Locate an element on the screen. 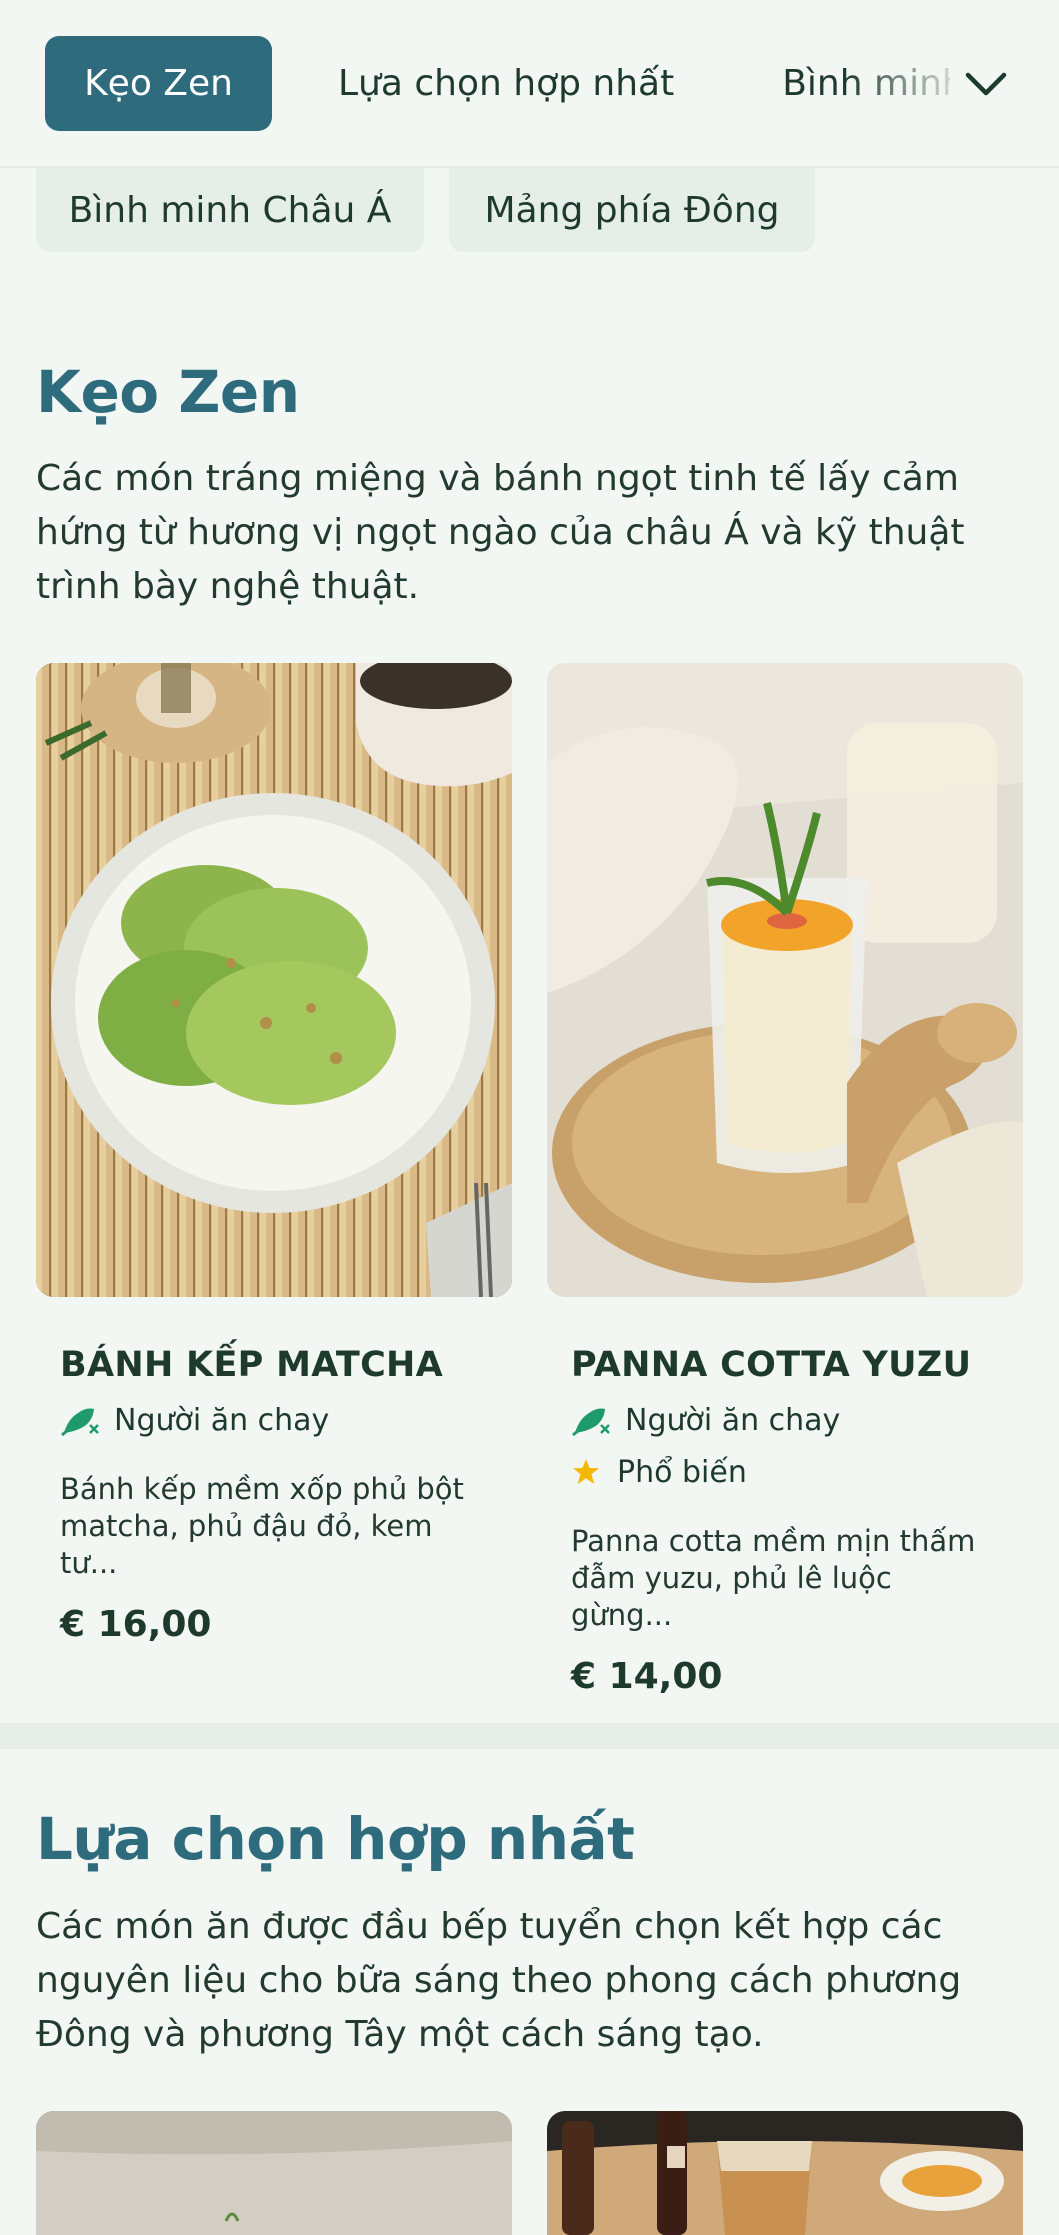 The width and height of the screenshot is (1059, 2235). tag-label: Phổ biến is located at coordinates (682, 1472).